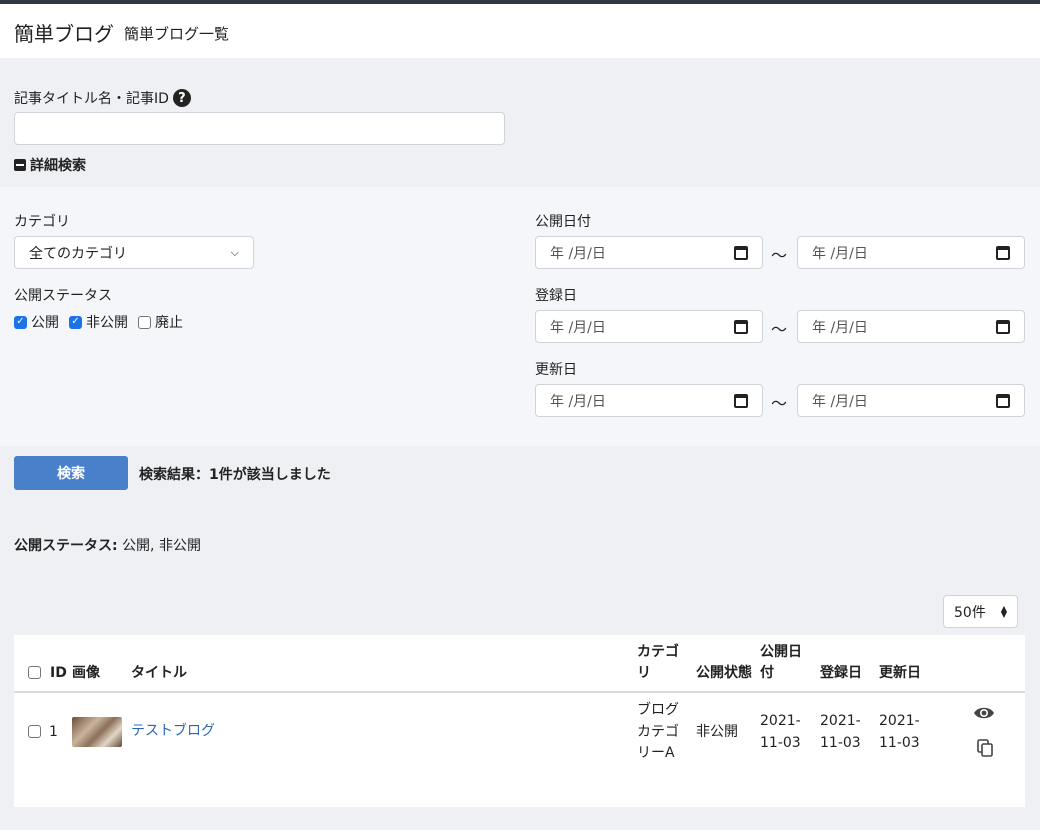  What do you see at coordinates (781, 652) in the screenshot?
I see `column-header-publish-line1: 公開日` at bounding box center [781, 652].